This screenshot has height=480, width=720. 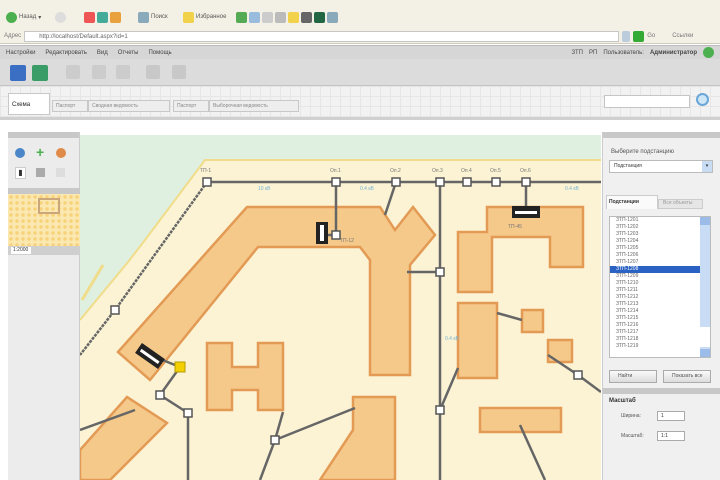 What do you see at coordinates (23, 17) in the screenshot?
I see `back-button: Назад ▾` at bounding box center [23, 17].